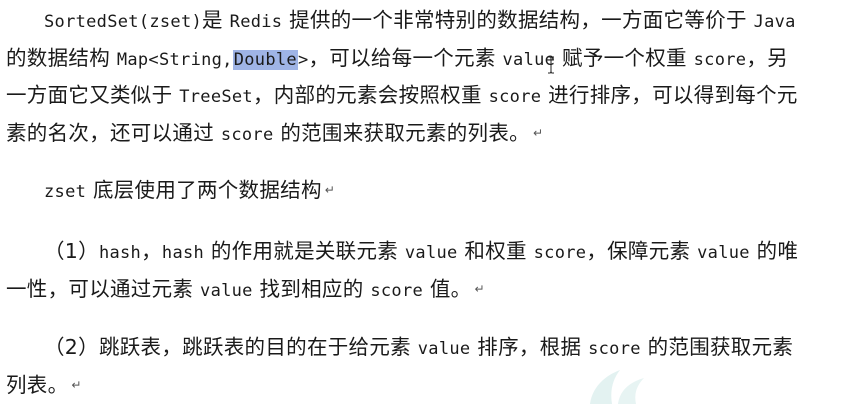 The width and height of the screenshot is (861, 404). I want to click on text-line: 一性，可以通过元素 value 找到相应的 score 值。 ↵, so click(431, 290).